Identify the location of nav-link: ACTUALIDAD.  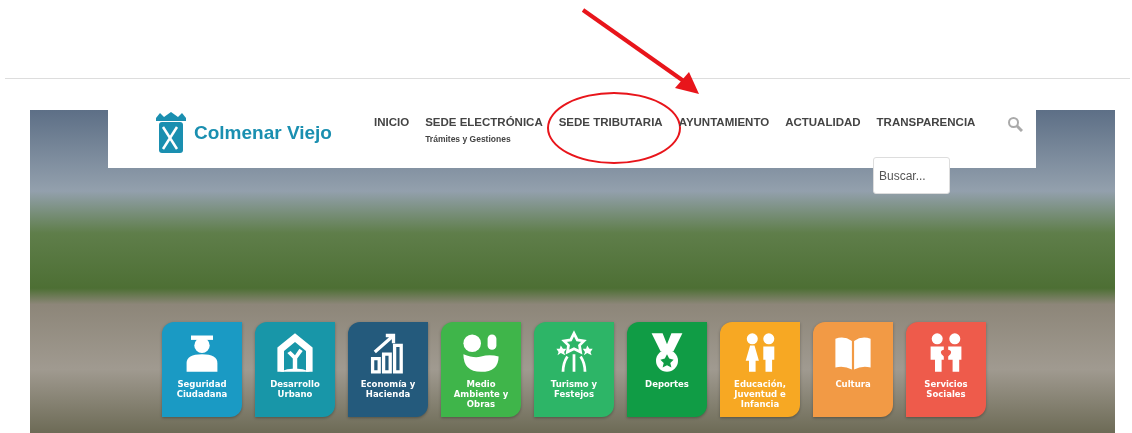
(823, 122).